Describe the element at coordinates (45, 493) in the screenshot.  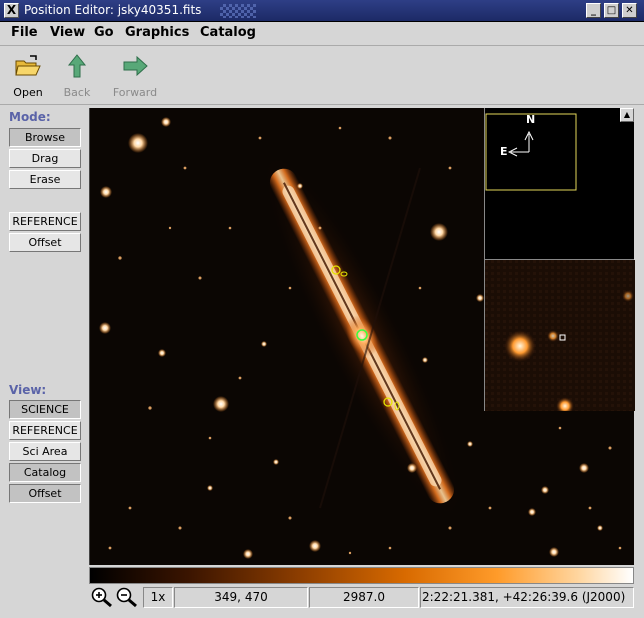
I see `view-offset-button: Offset` at that location.